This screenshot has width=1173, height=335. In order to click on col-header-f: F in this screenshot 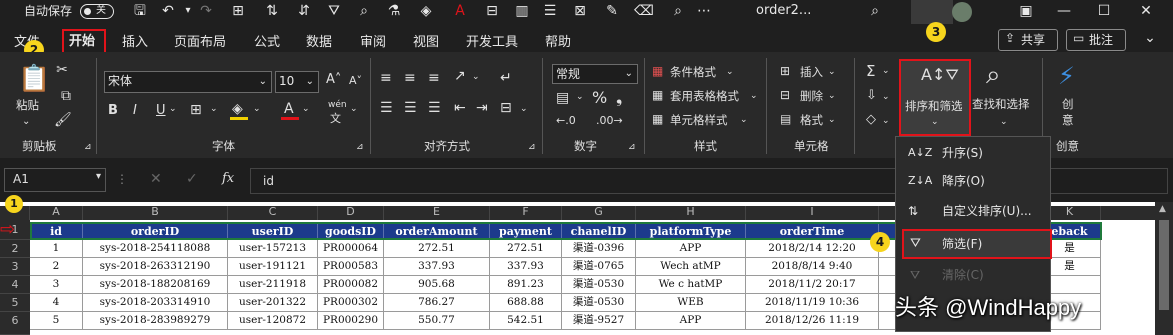, I will do `click(526, 213)`.